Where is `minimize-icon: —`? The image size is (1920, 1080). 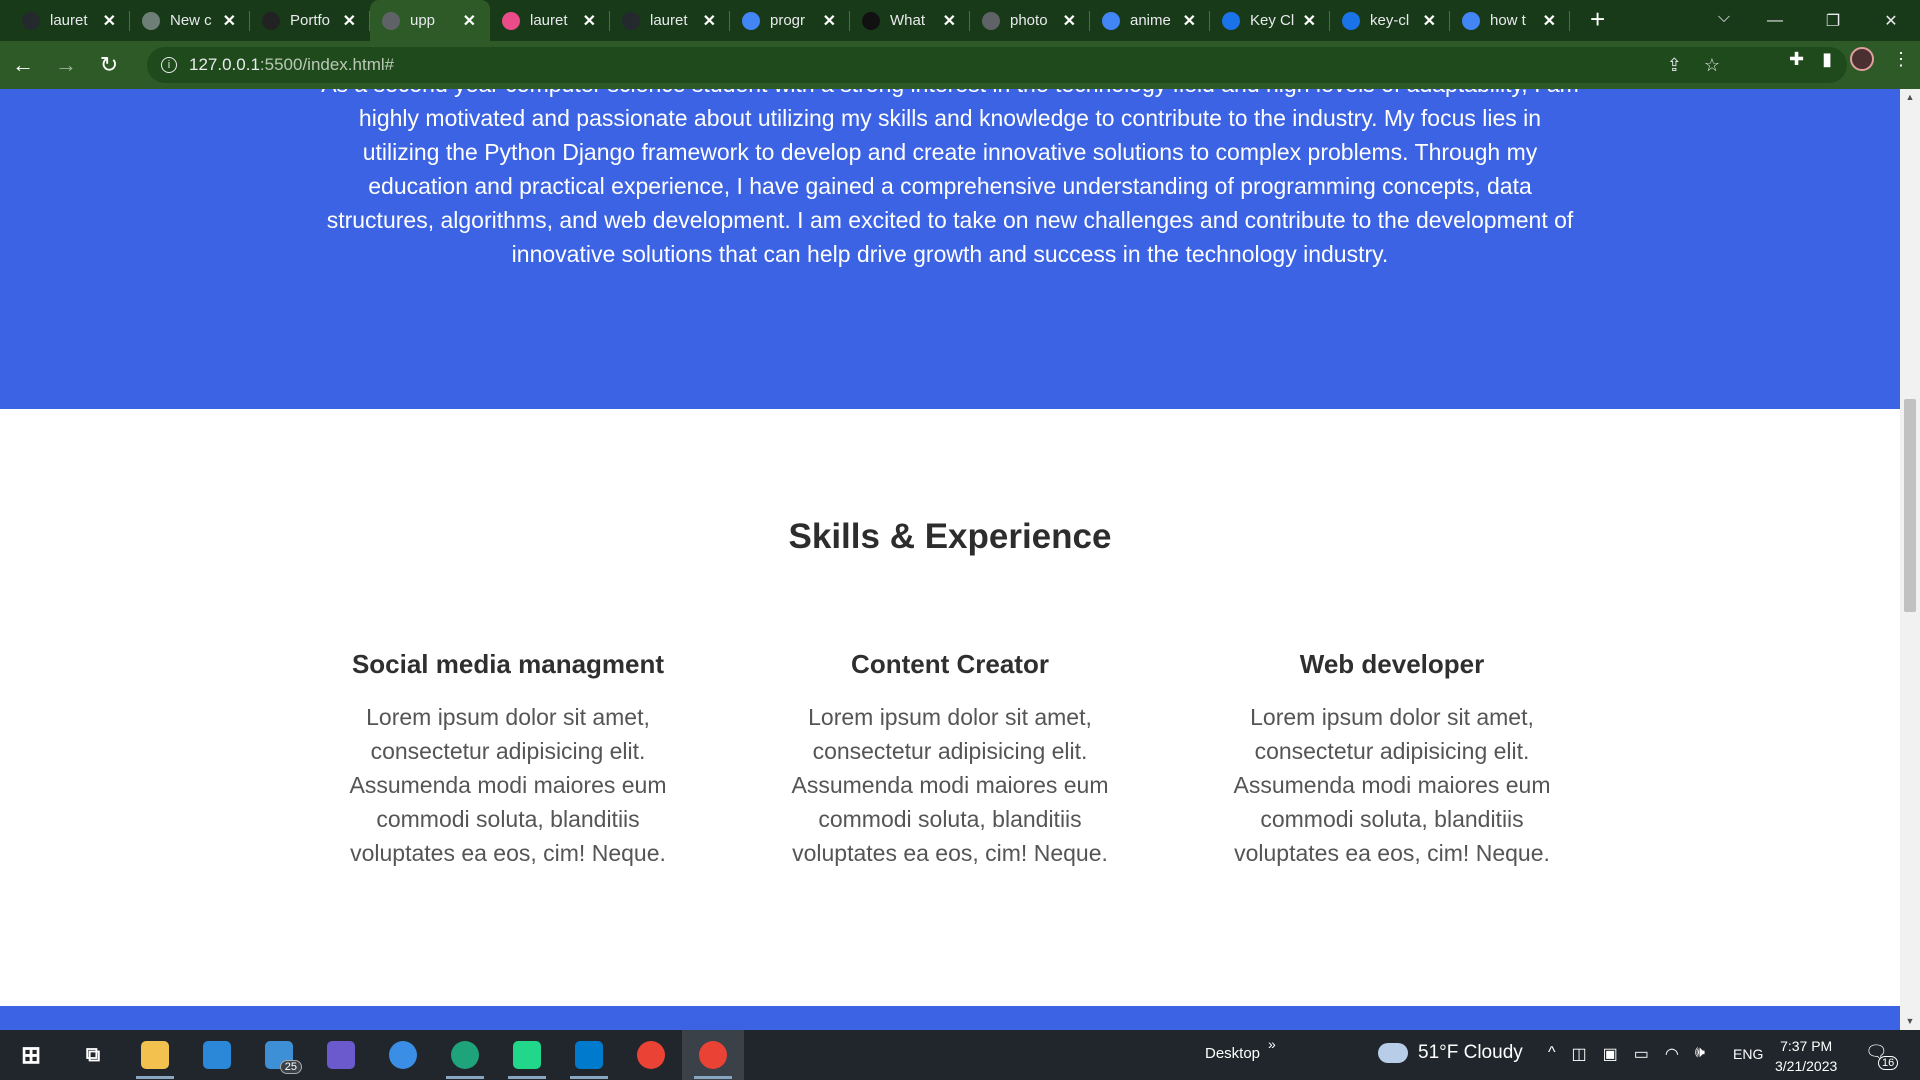
minimize-icon: — is located at coordinates (1775, 21).